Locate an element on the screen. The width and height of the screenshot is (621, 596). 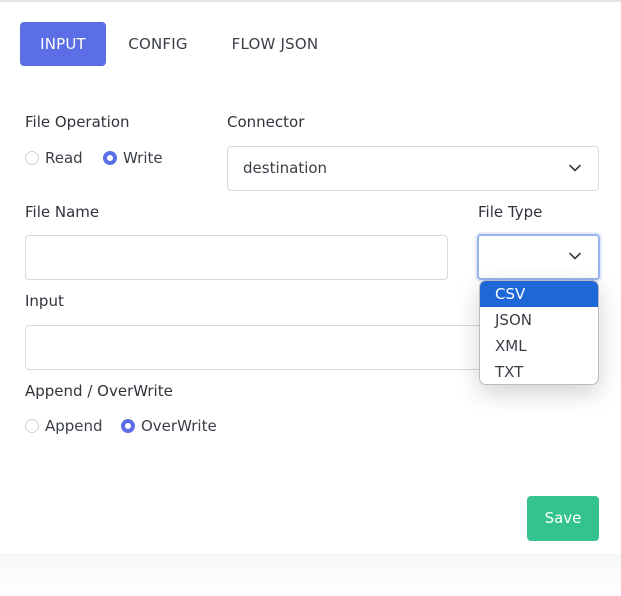
file-type-option-json: JSON is located at coordinates (539, 320).